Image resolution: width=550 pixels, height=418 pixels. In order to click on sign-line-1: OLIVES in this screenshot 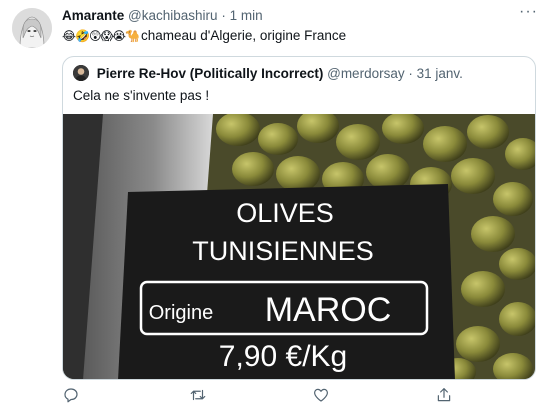, I will do `click(285, 213)`.